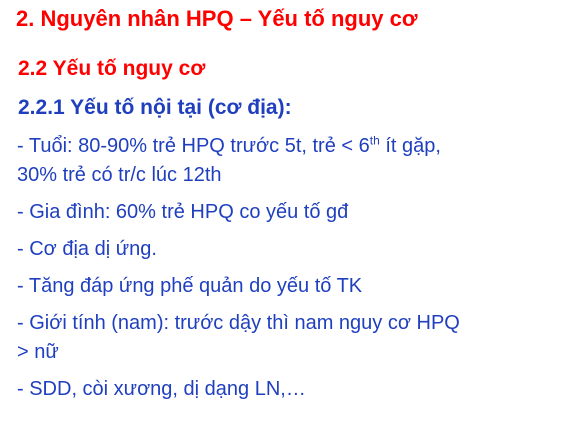 This screenshot has width=571, height=435. What do you see at coordinates (183, 212) in the screenshot?
I see `bullet-family: - Gia đình: 60% trẻ HPQ co yếu tố gđ` at bounding box center [183, 212].